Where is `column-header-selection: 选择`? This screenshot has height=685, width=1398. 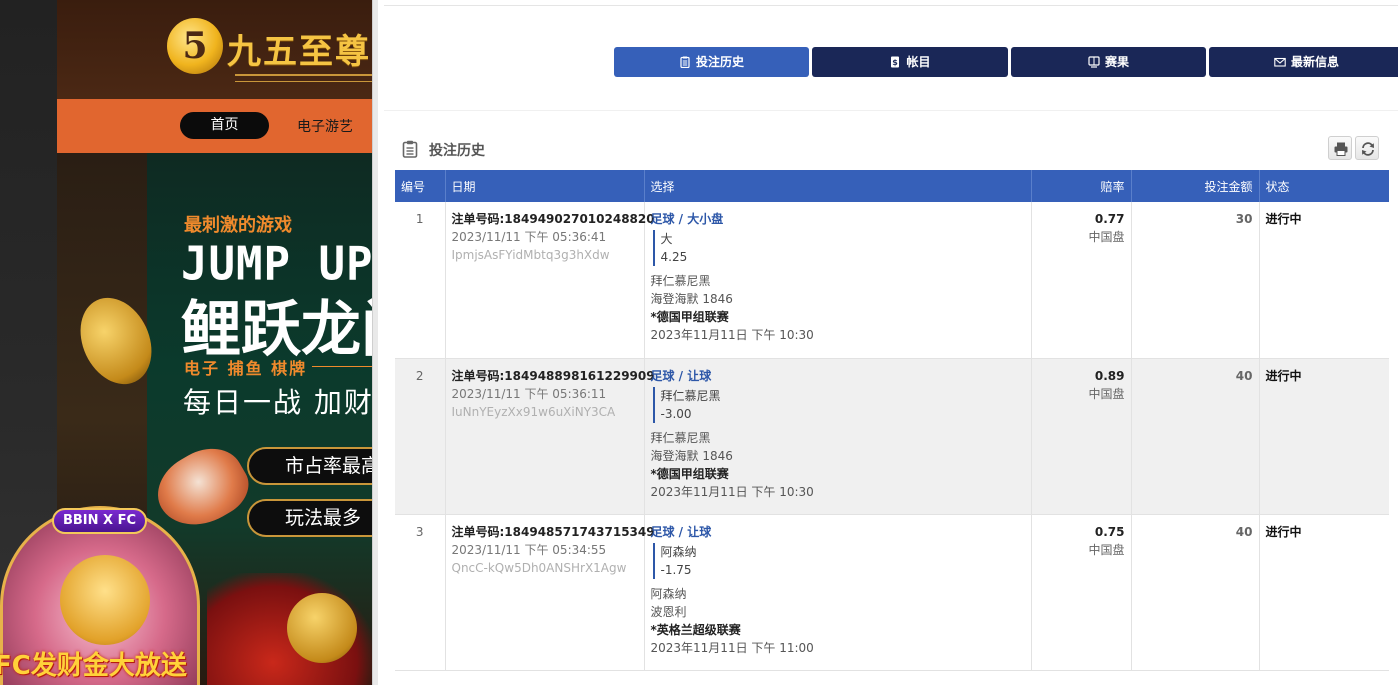
column-header-selection: 选择 is located at coordinates (838, 186).